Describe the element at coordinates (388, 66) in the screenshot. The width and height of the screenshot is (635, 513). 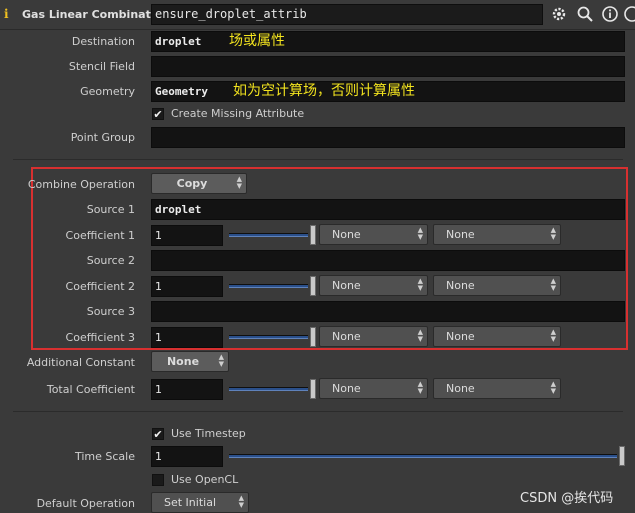
I see `stencil-field-input` at that location.